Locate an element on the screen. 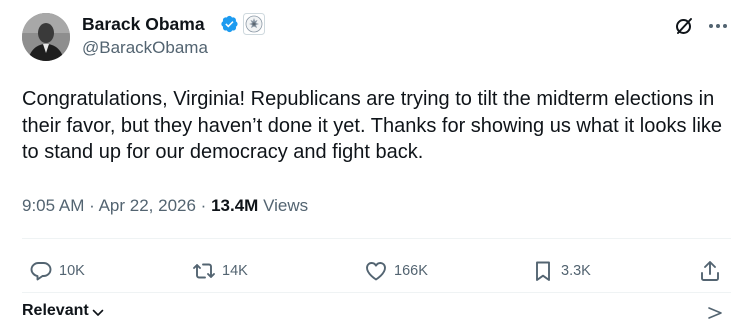  bookmark-count: 3.3K is located at coordinates (576, 271).